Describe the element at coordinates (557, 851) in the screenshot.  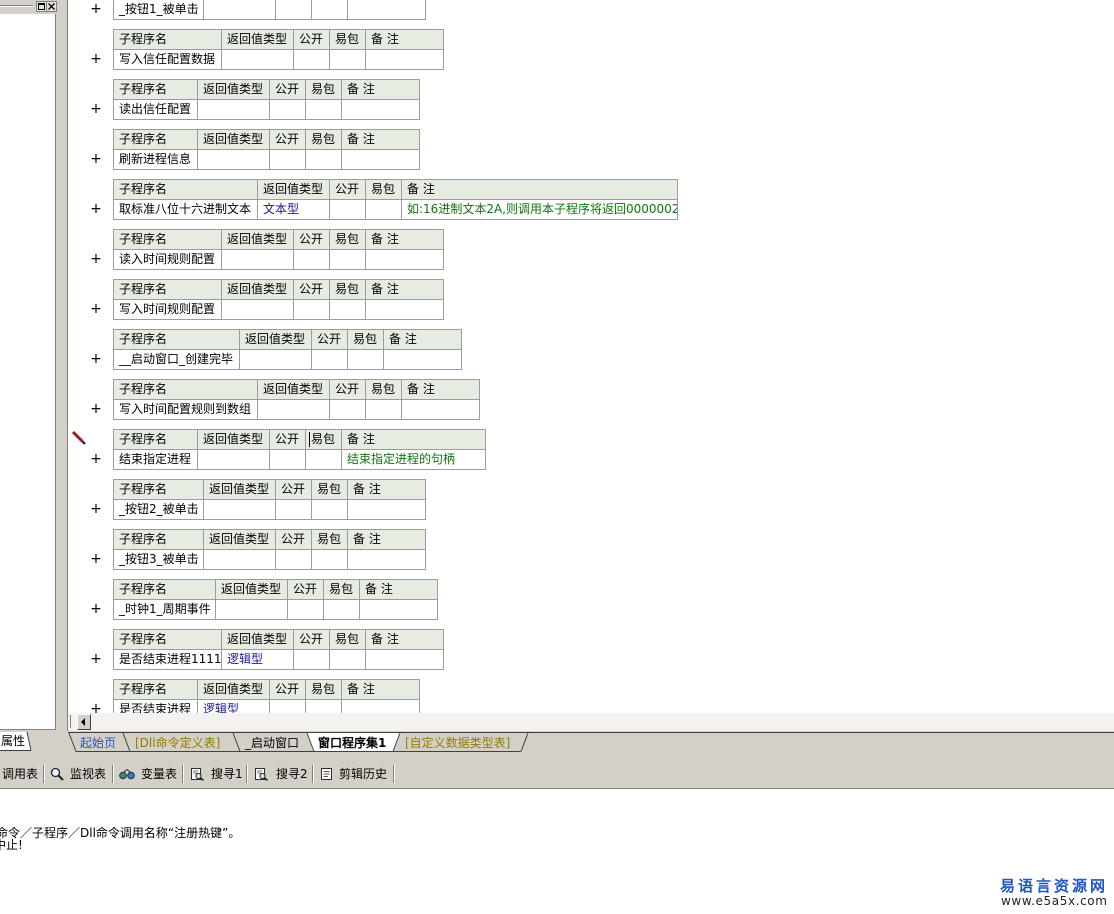
I see `output-pane: 命令／子程序／Dll命令调用名称“注册热键”。 中止!` at that location.